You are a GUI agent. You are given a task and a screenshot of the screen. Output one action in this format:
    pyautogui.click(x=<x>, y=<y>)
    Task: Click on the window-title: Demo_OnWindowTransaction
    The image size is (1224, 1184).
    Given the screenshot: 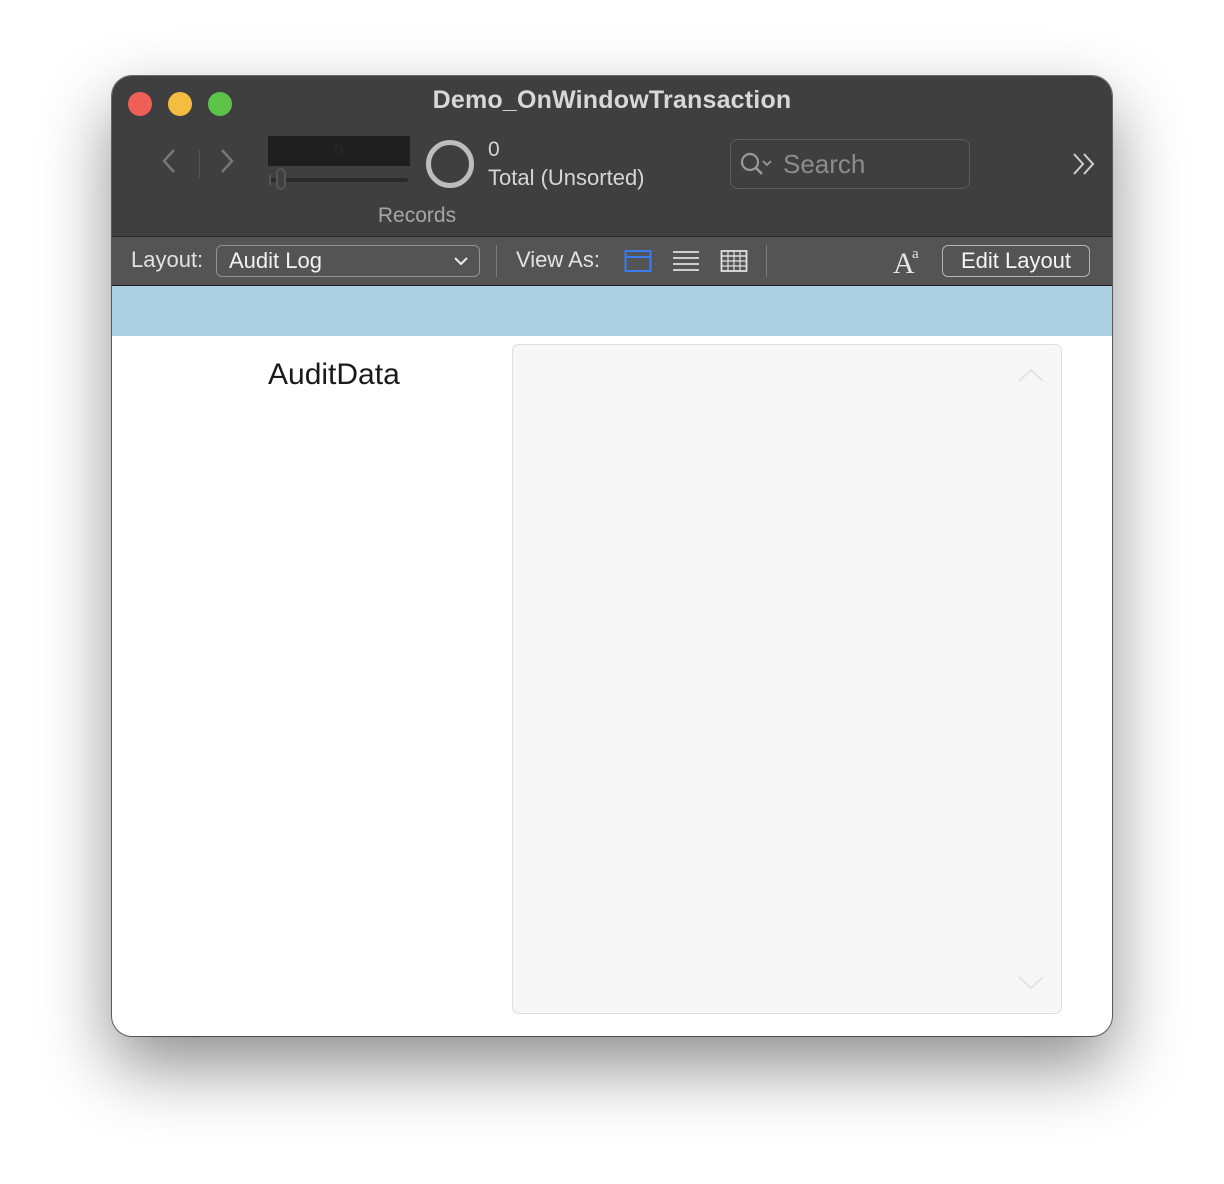 What is the action you would take?
    pyautogui.click(x=612, y=100)
    